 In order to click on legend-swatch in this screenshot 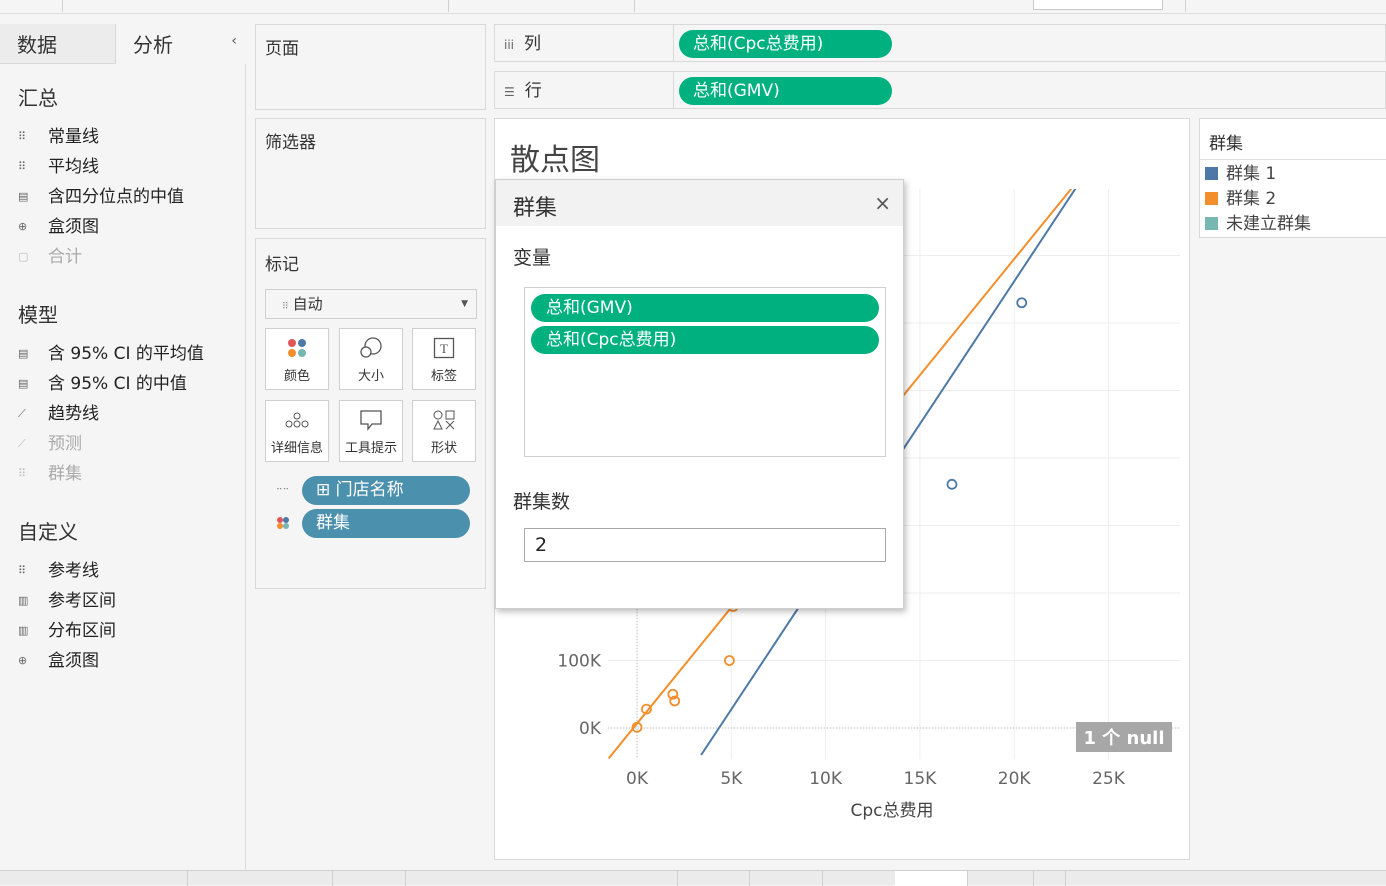, I will do `click(1211, 173)`.